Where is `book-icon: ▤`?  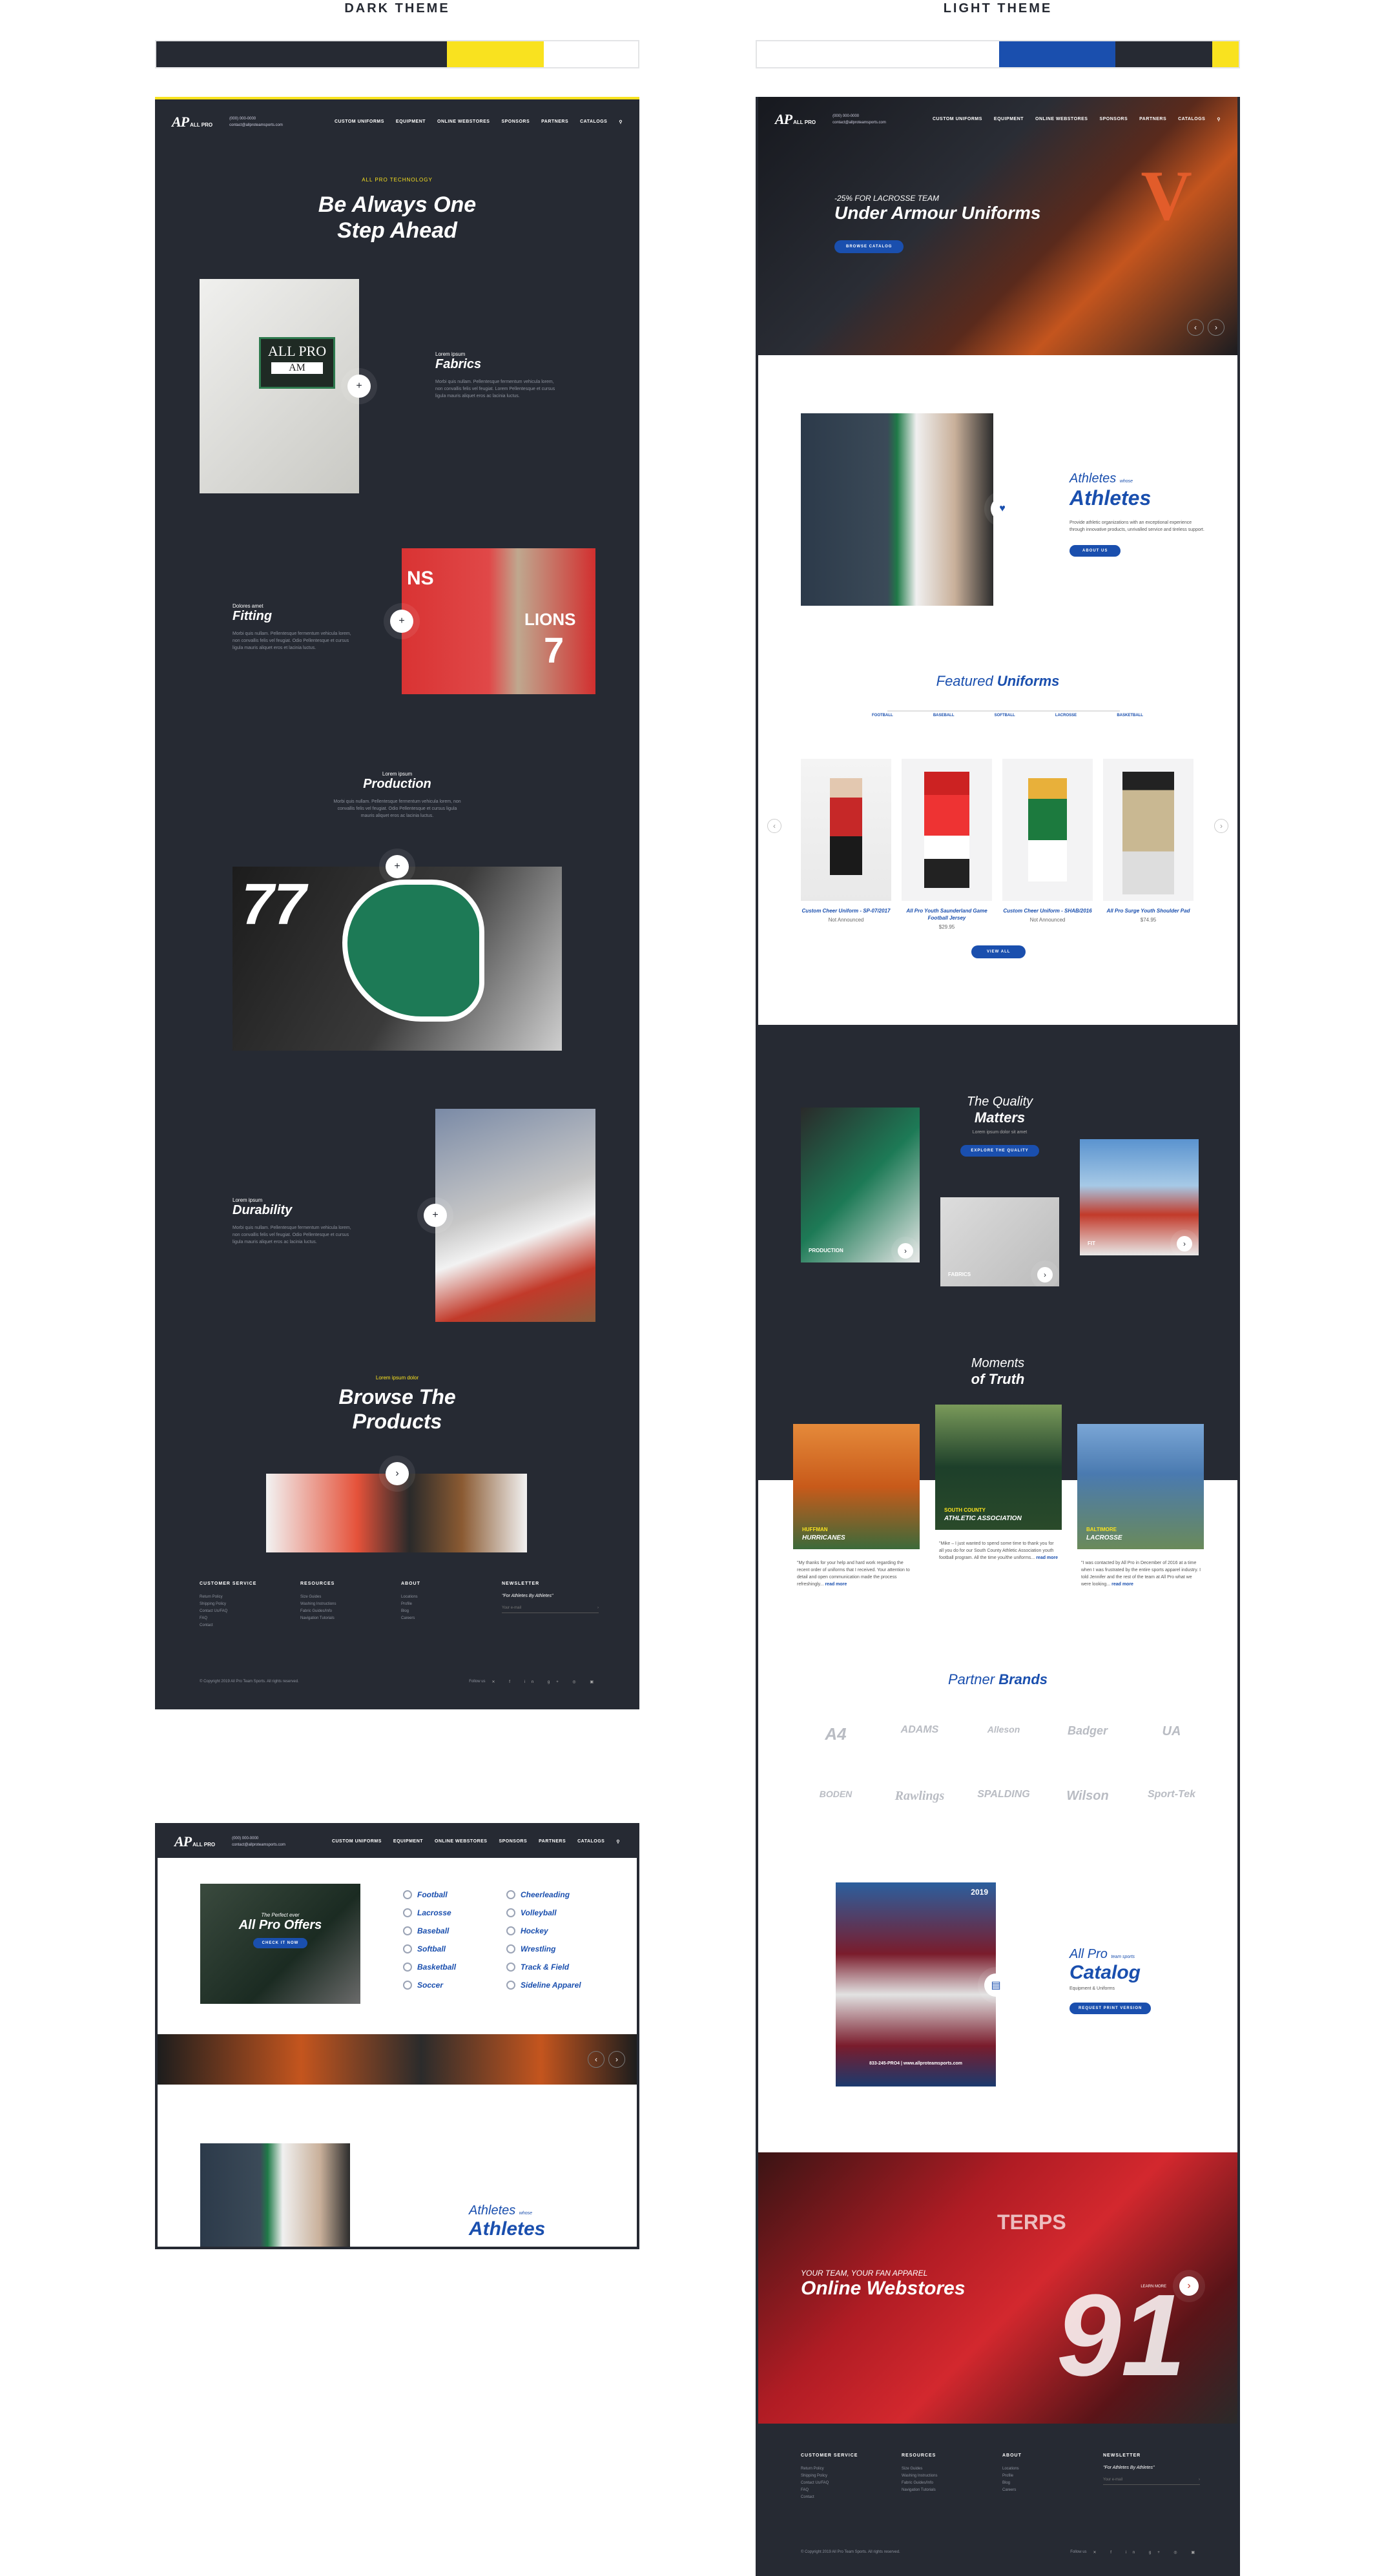 book-icon: ▤ is located at coordinates (996, 1985).